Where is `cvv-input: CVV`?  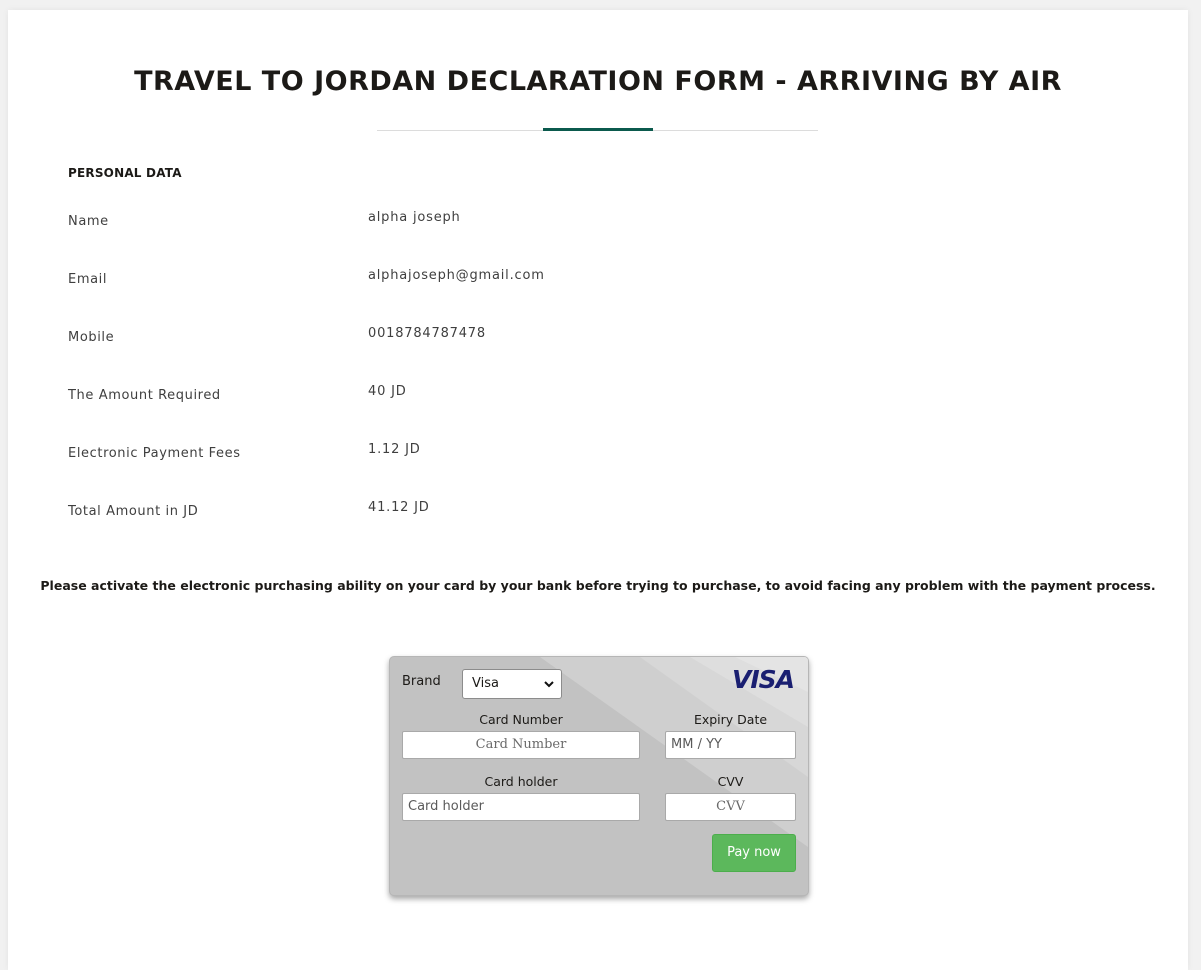
cvv-input: CVV is located at coordinates (730, 807).